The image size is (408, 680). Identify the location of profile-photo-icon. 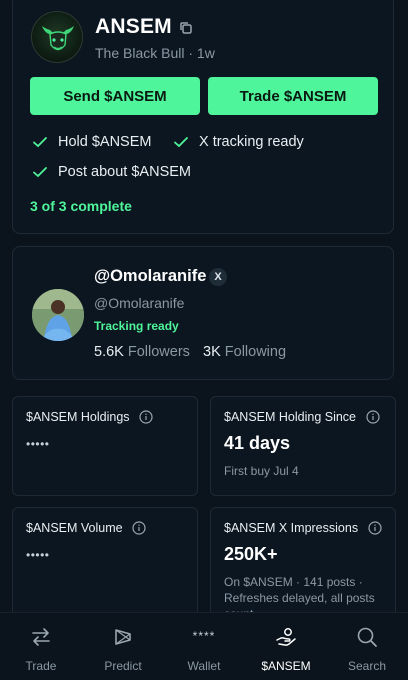
(58, 315).